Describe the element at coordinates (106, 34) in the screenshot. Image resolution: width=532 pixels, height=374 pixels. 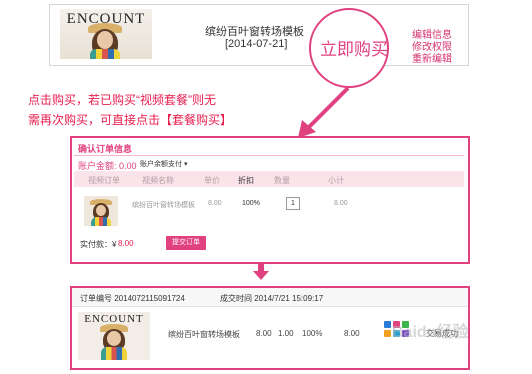
I see `product-thumbnail: ENCOUNT` at that location.